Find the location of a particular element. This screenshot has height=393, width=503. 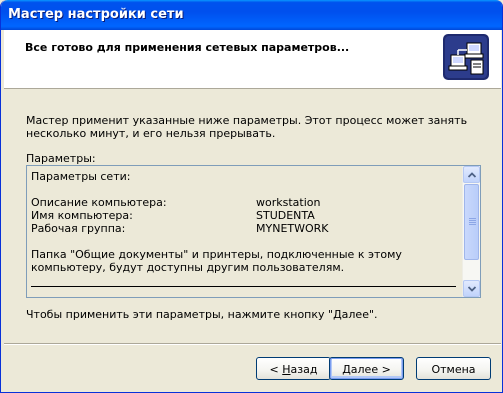

vertical-scrollbar is located at coordinates (471, 231).